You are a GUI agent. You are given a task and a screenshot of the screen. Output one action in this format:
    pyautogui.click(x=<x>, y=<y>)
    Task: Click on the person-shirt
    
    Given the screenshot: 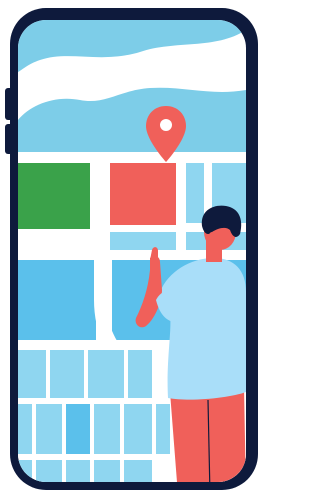 What is the action you would take?
    pyautogui.click(x=203, y=329)
    